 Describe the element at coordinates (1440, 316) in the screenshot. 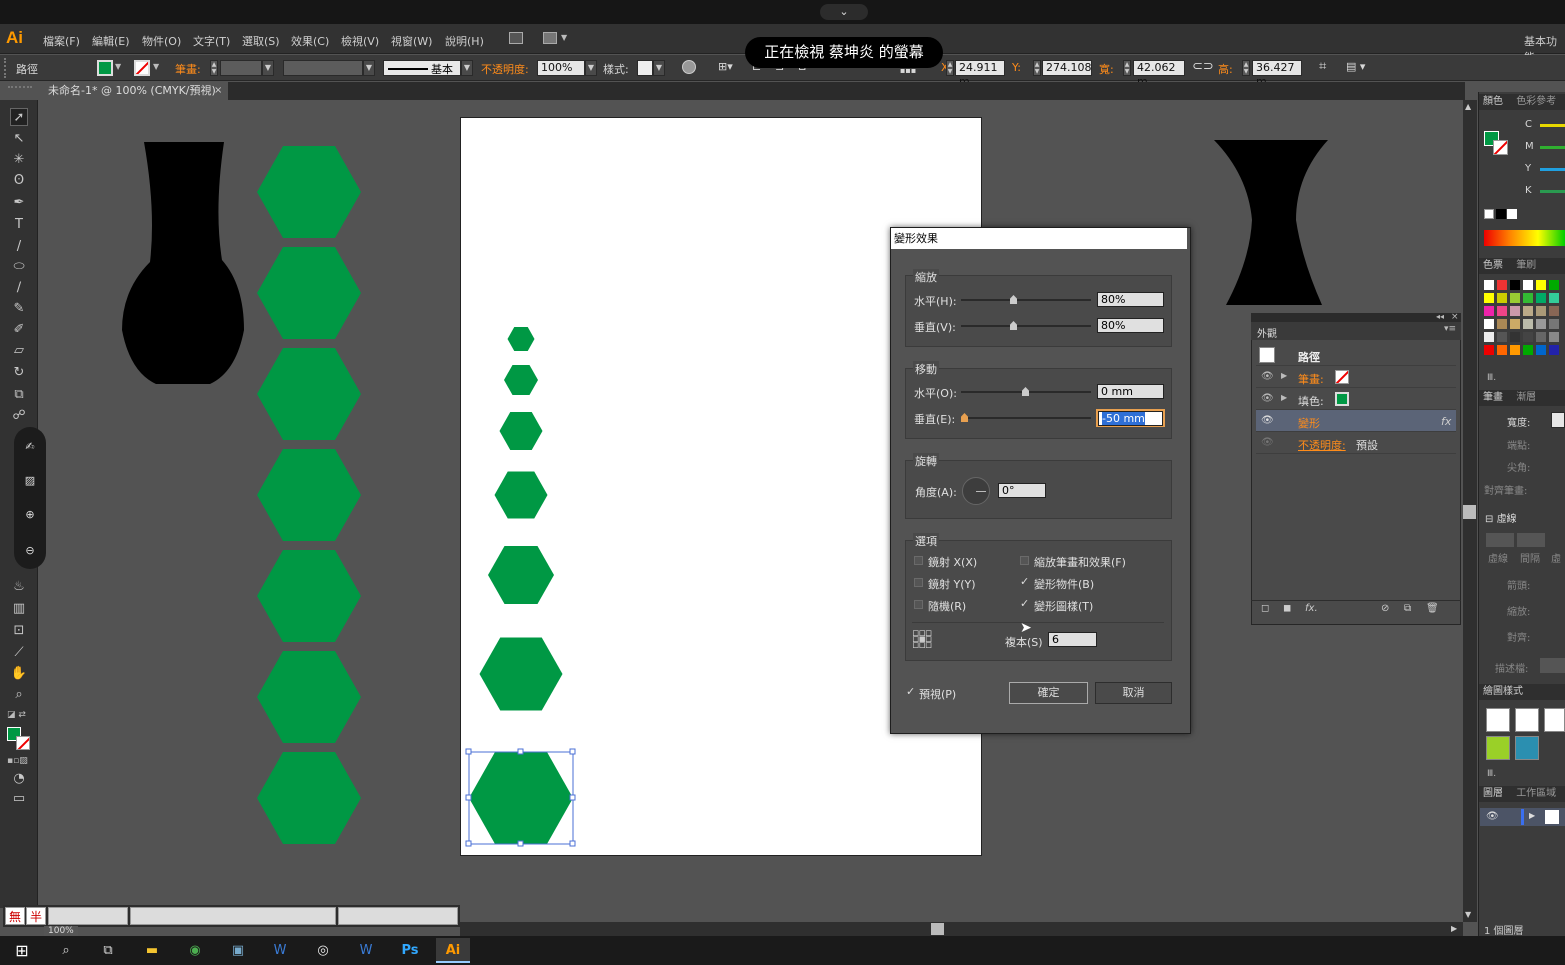

I see `collapse-icon: ◂◂` at that location.